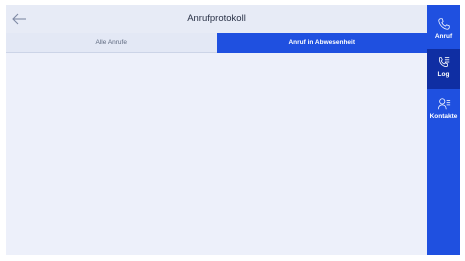  Describe the element at coordinates (443, 62) in the screenshot. I see `call-log-icon` at that location.